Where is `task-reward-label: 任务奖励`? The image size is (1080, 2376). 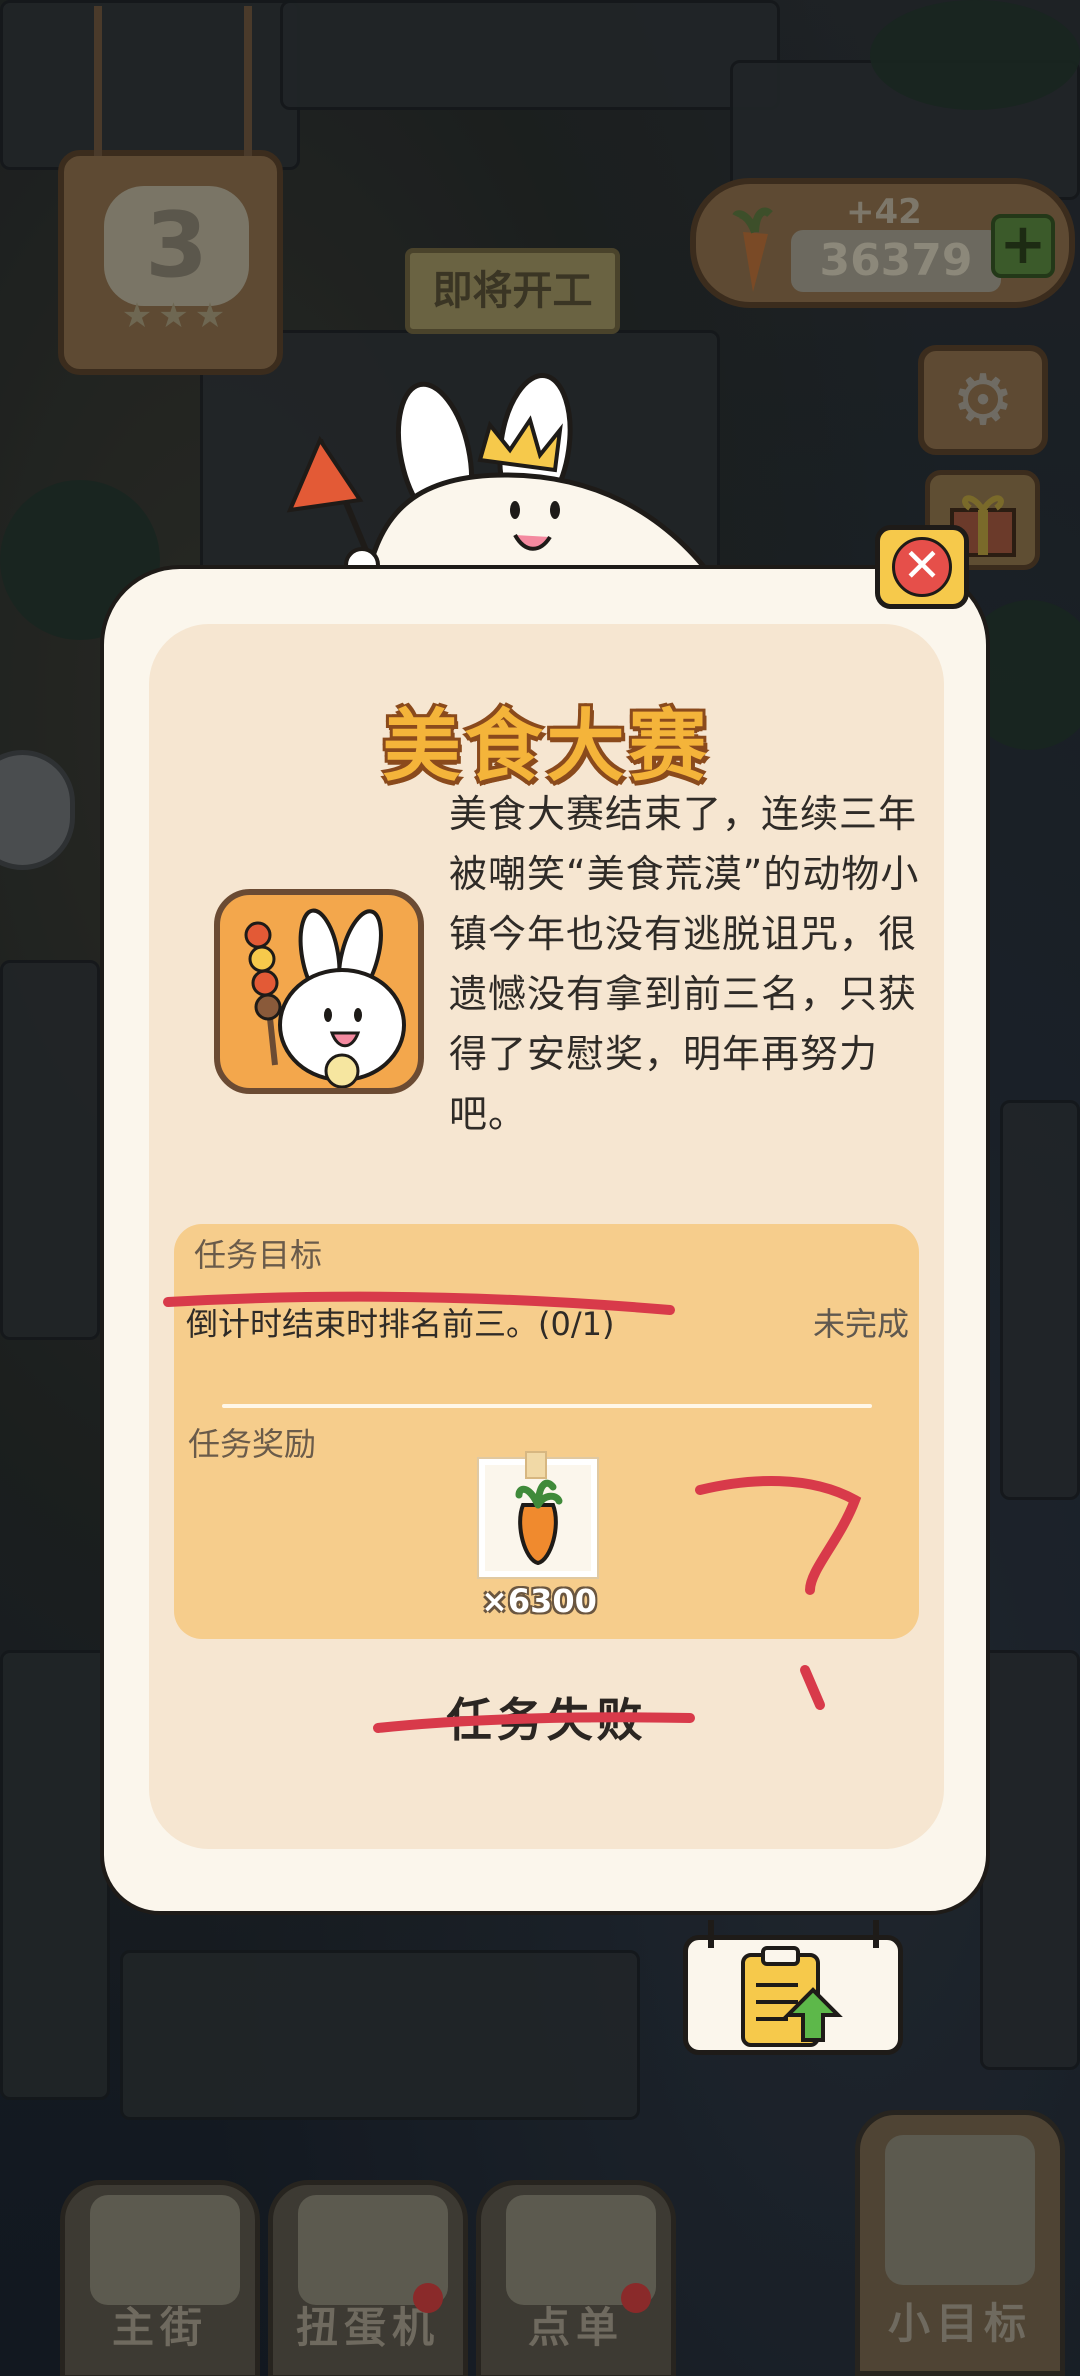 task-reward-label: 任务奖励 is located at coordinates (252, 1444).